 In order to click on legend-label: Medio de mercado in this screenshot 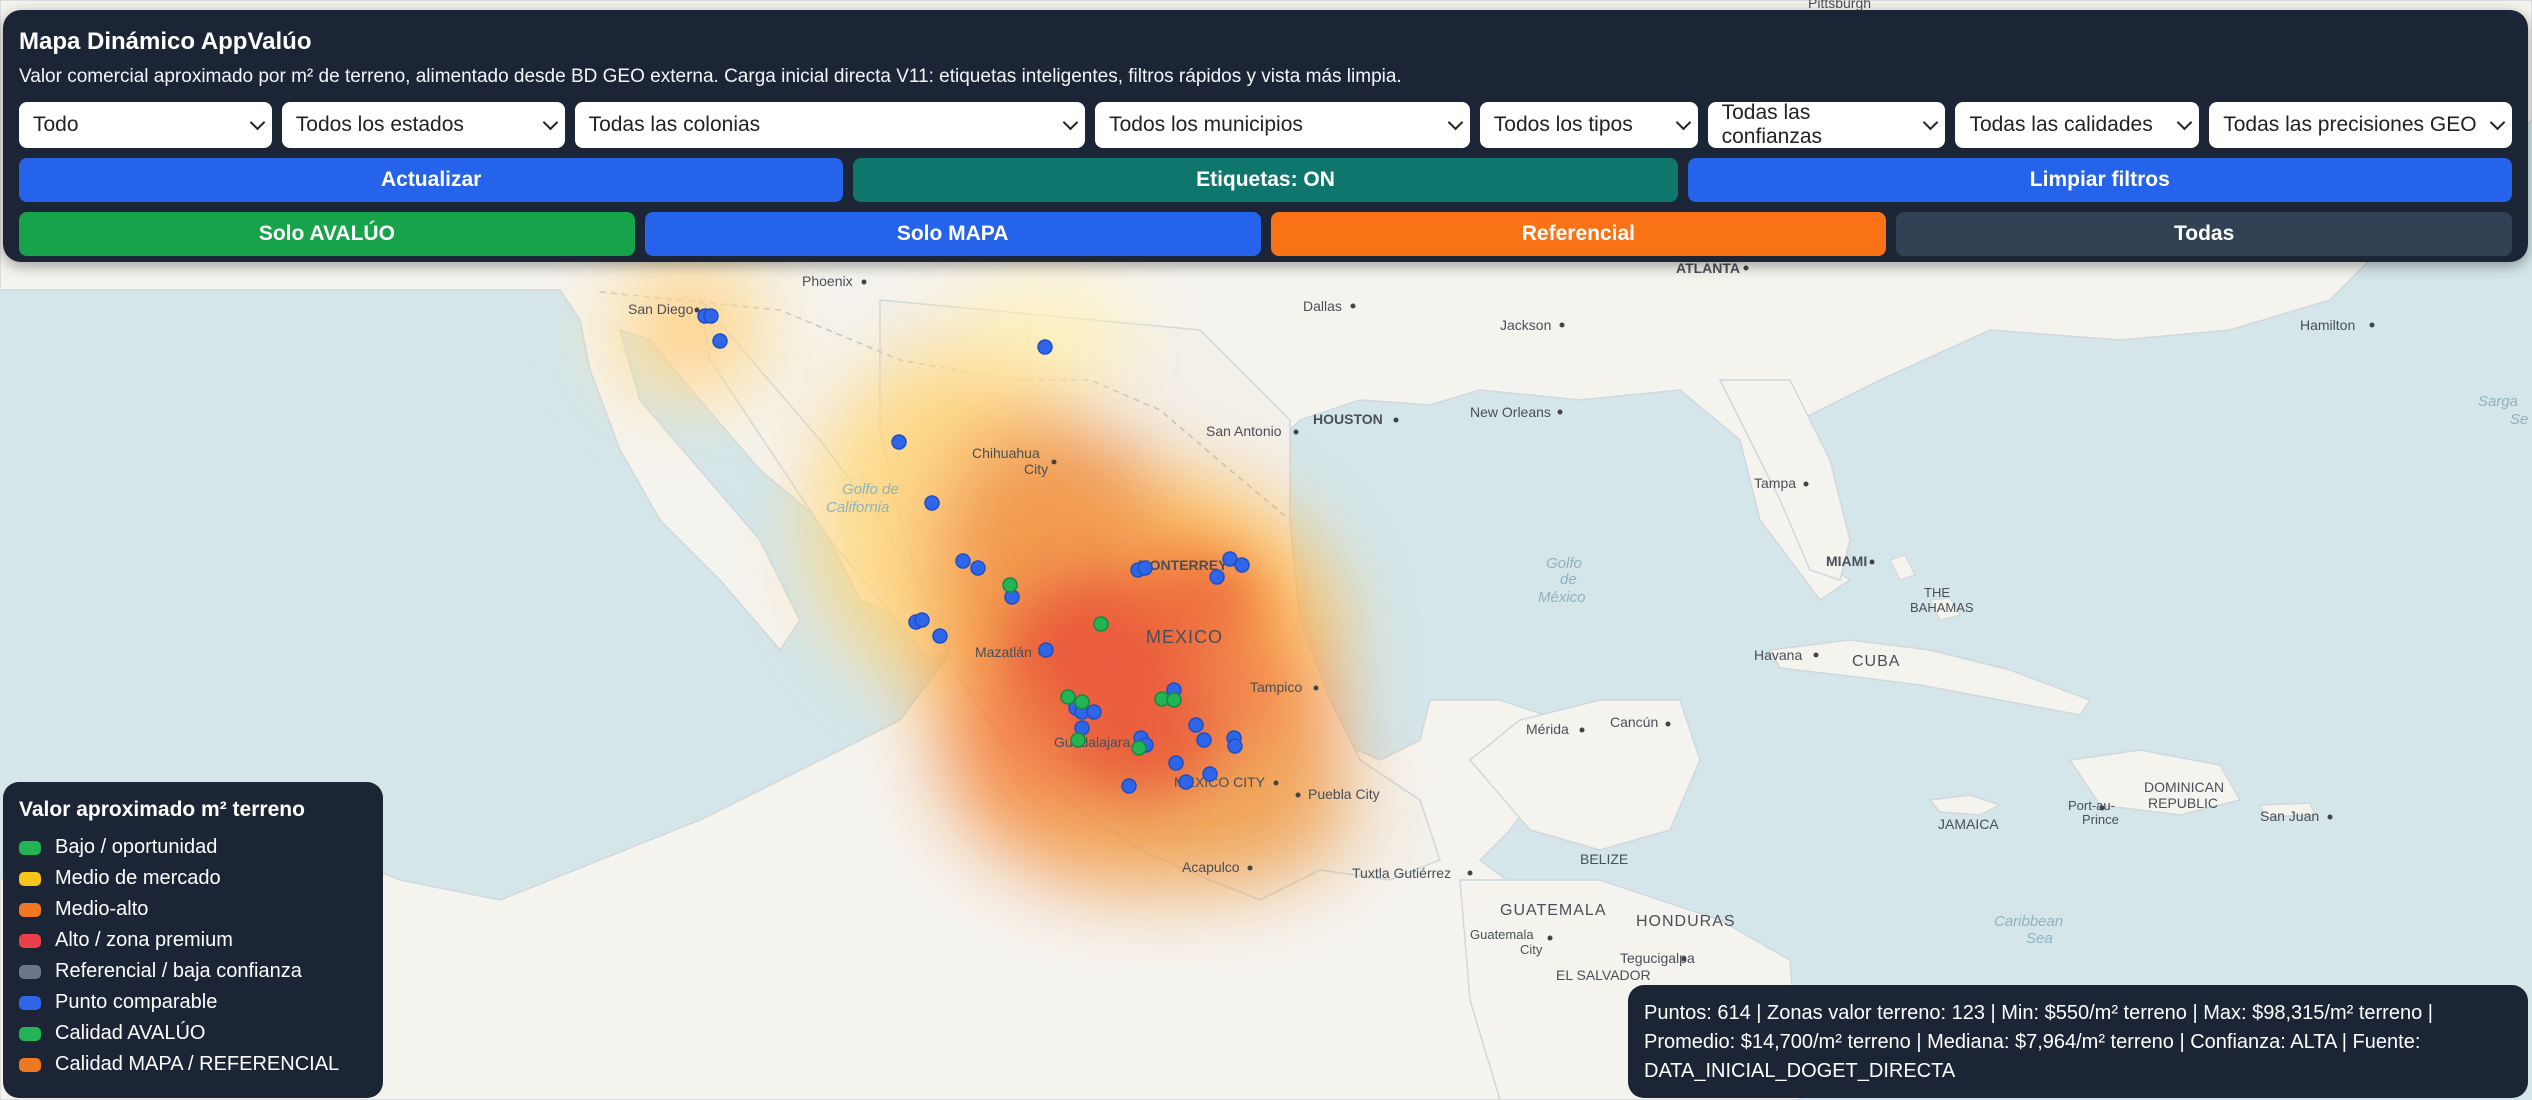, I will do `click(138, 878)`.